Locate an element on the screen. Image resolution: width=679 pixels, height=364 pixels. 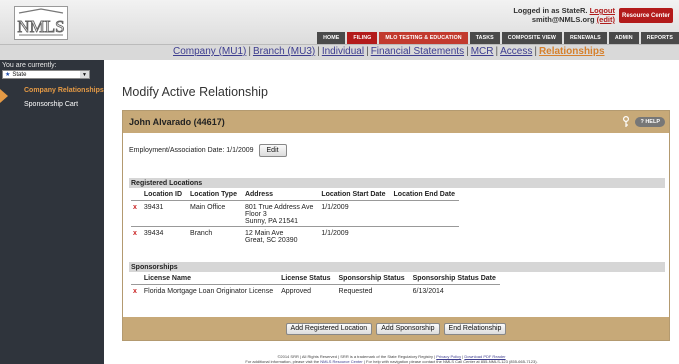
key-icon is located at coordinates (626, 122).